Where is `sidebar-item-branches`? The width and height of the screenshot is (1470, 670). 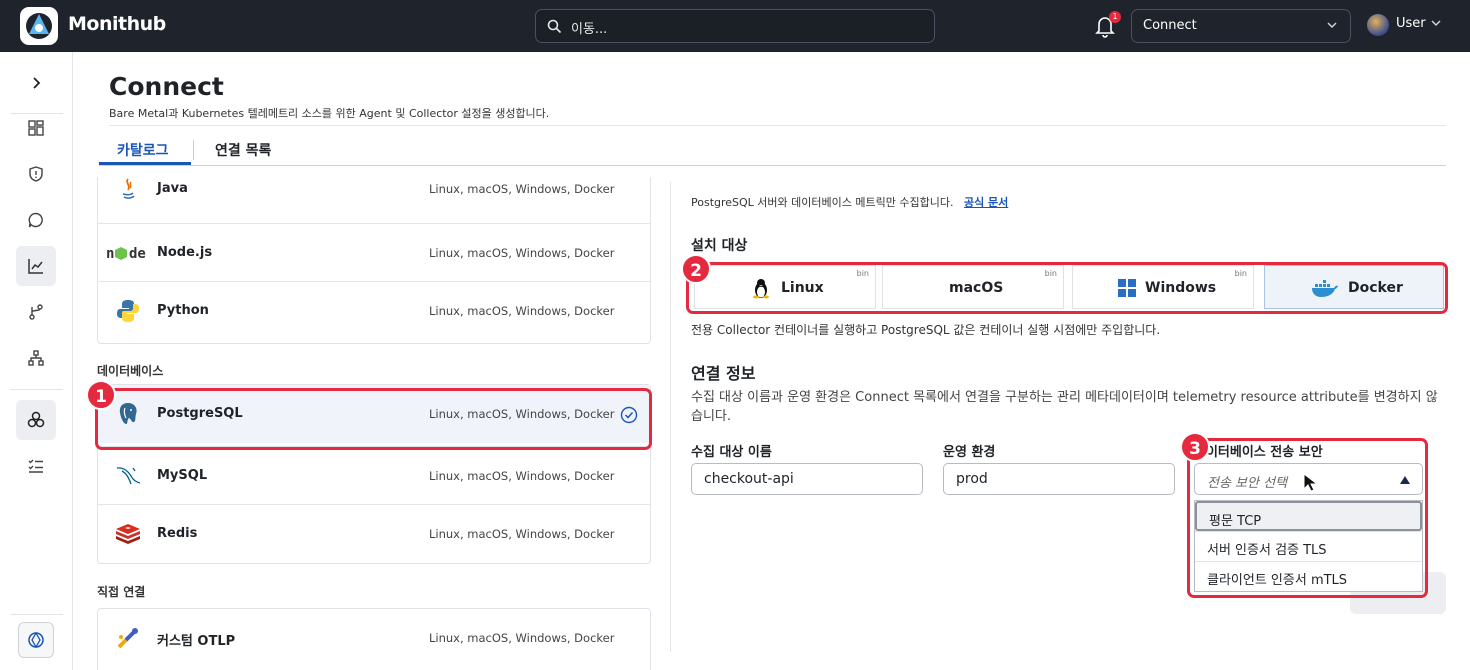
sidebar-item-branches is located at coordinates (36, 312).